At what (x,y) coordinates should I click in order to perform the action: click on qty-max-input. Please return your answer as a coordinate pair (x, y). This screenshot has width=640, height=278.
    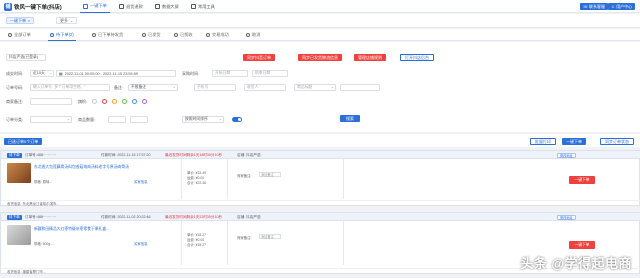
    Looking at the image, I should click on (139, 119).